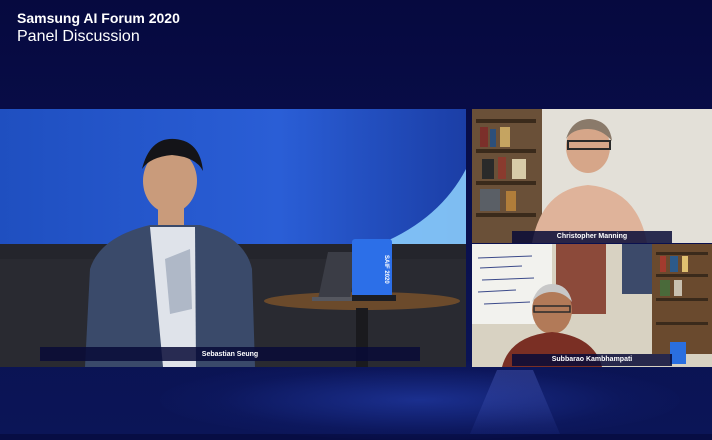 The image size is (712, 440). Describe the element at coordinates (592, 236) in the screenshot. I see `participant-name-top-right: Christopher Manning` at that location.